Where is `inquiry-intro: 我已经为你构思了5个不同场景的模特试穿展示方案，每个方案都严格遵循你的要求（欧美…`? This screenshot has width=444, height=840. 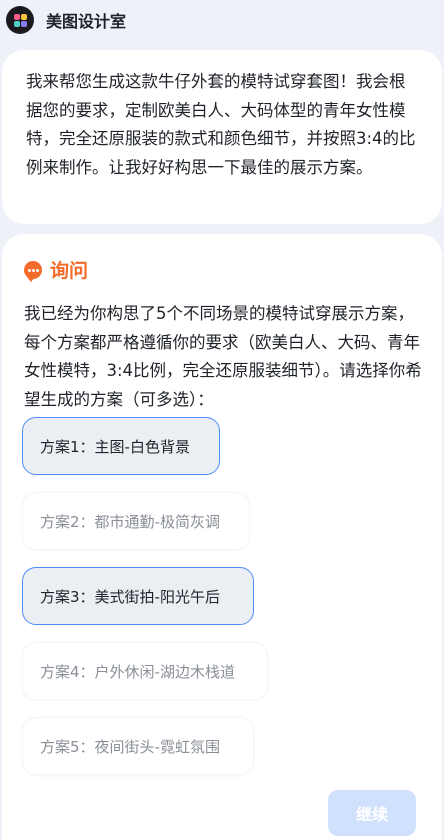
inquiry-intro: 我已经为你构思了5个不同场景的模特试穿展示方案，每个方案都严格遵循你的要求（欧美… is located at coordinates (223, 356).